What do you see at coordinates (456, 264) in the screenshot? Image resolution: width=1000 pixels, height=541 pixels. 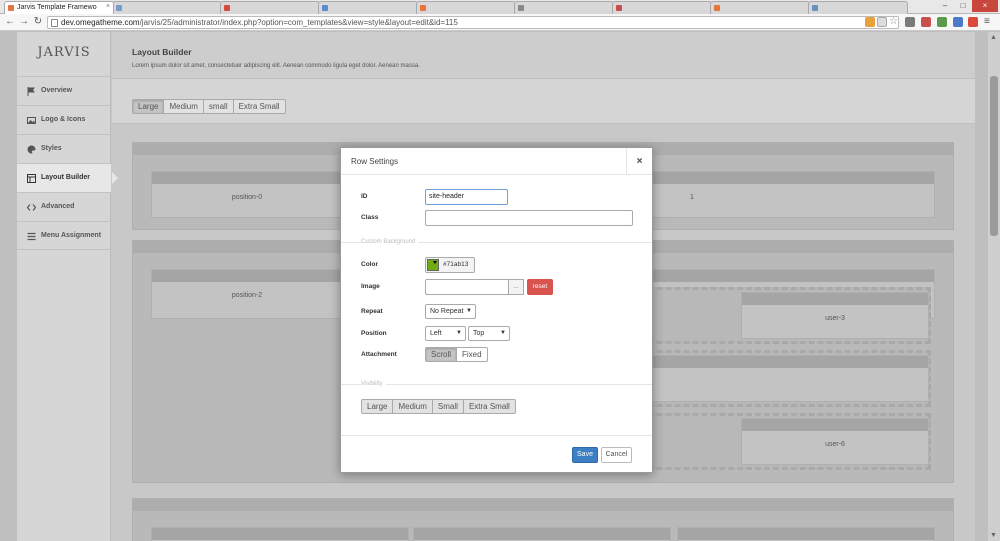 I see `color-hex-value: #71ab13` at bounding box center [456, 264].